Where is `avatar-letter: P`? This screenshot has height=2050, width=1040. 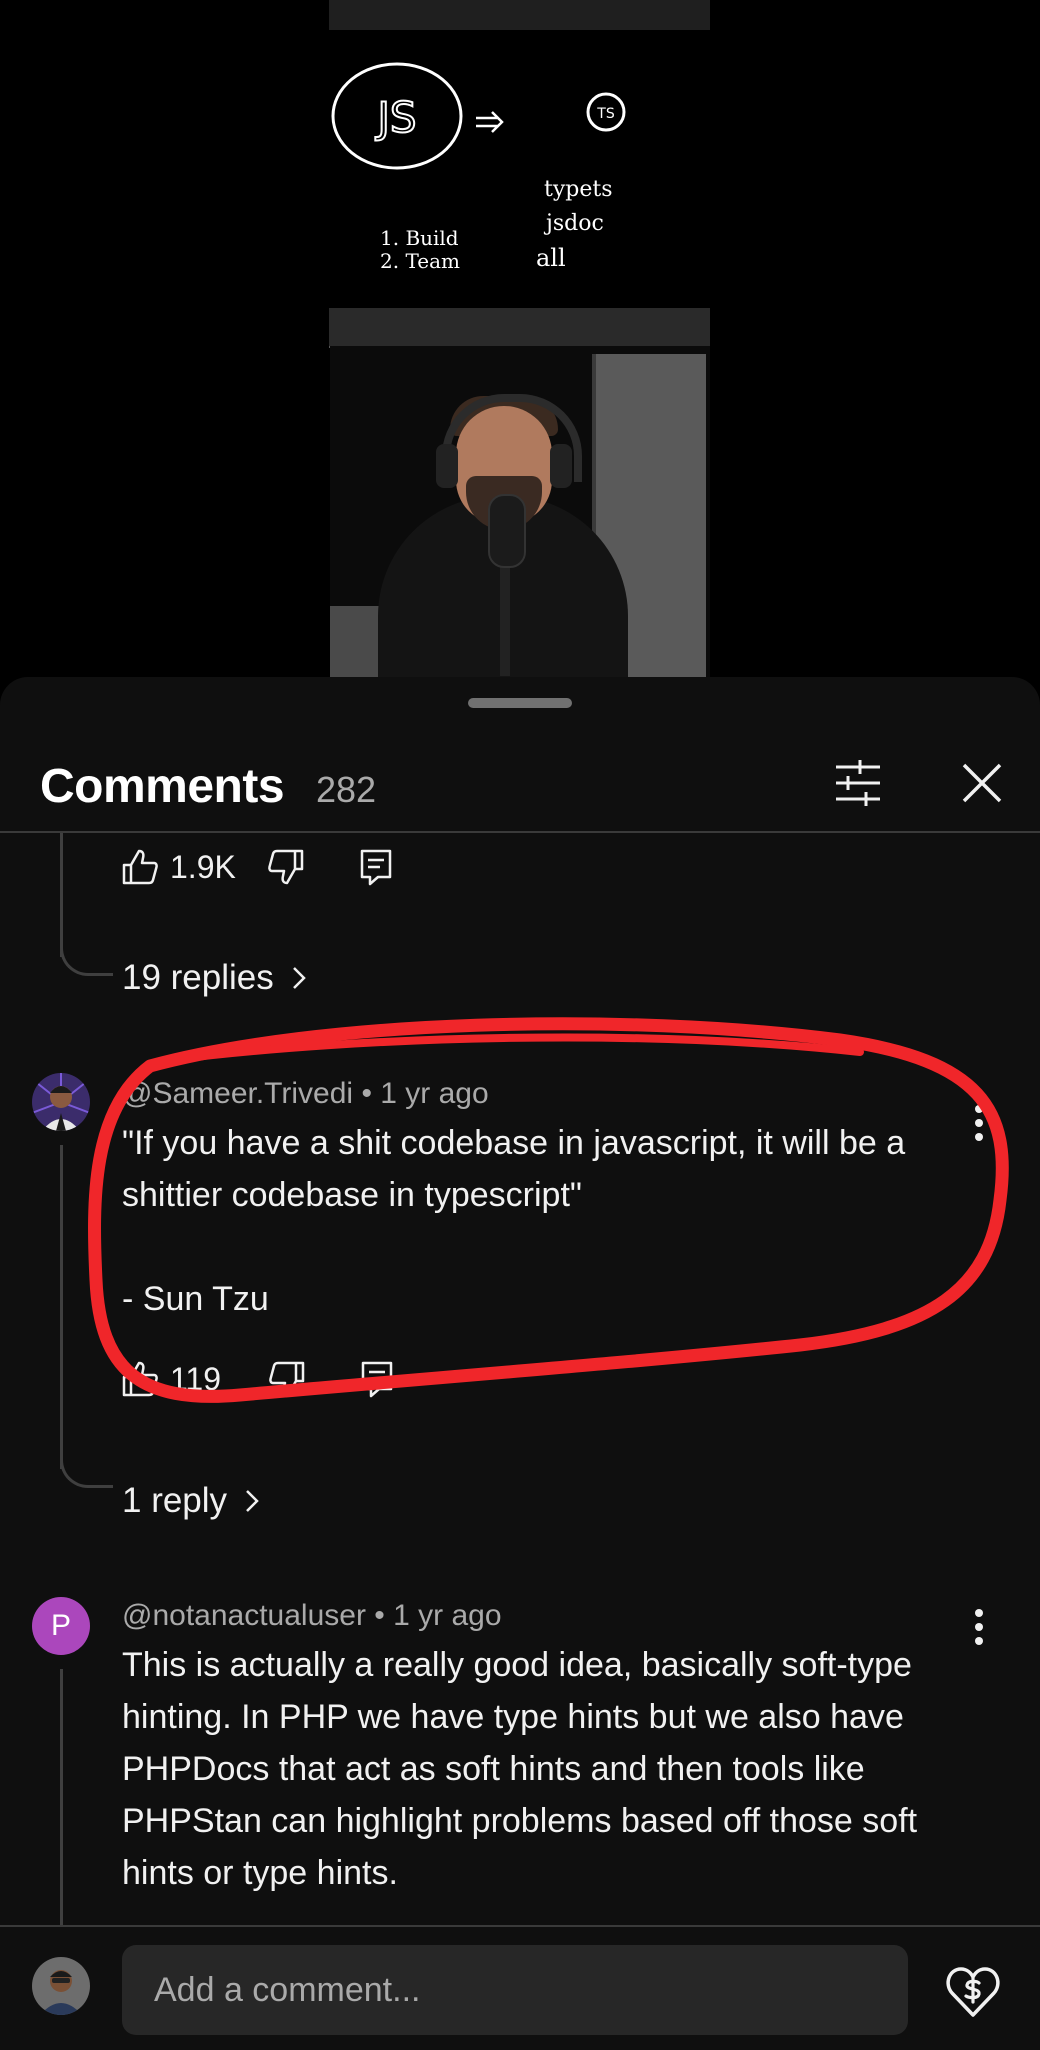 avatar-letter: P is located at coordinates (60, 1625).